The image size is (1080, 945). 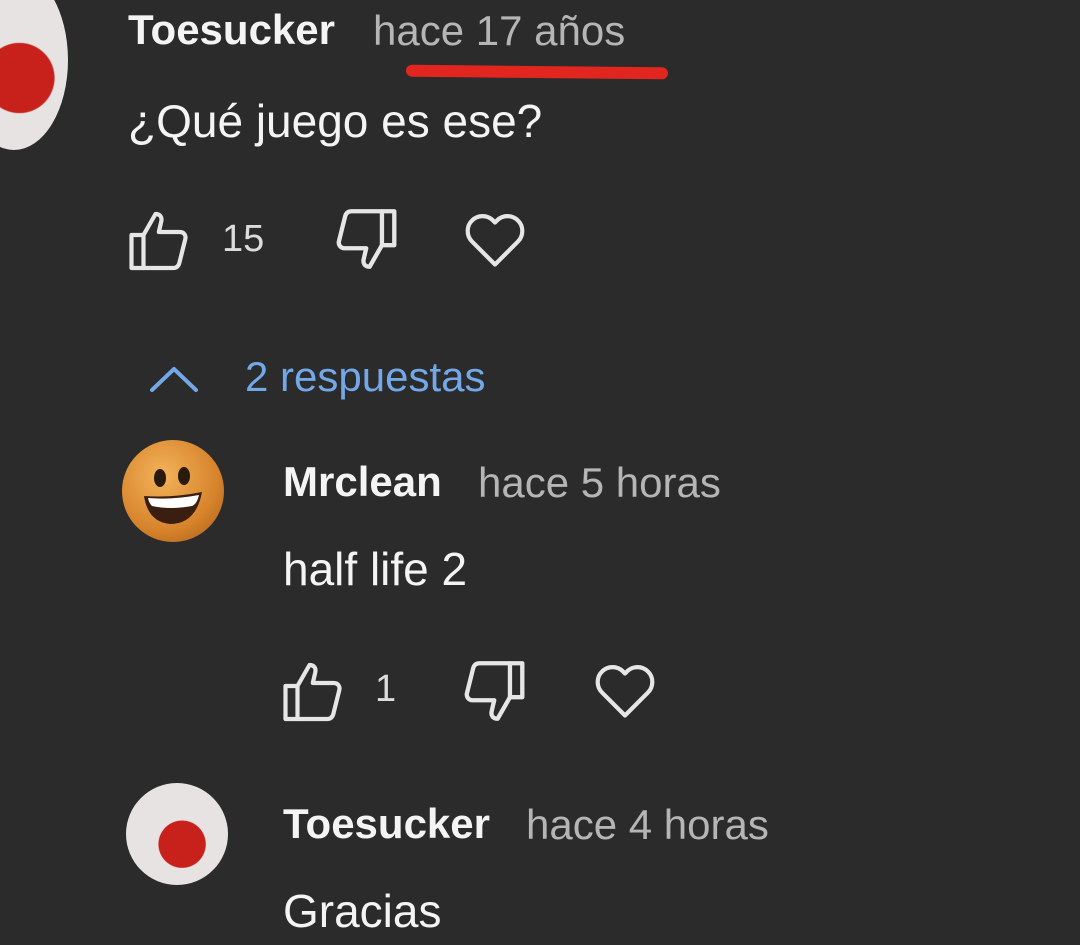 What do you see at coordinates (335, 121) in the screenshot?
I see `comment-text: ¿Qué juego es ese?` at bounding box center [335, 121].